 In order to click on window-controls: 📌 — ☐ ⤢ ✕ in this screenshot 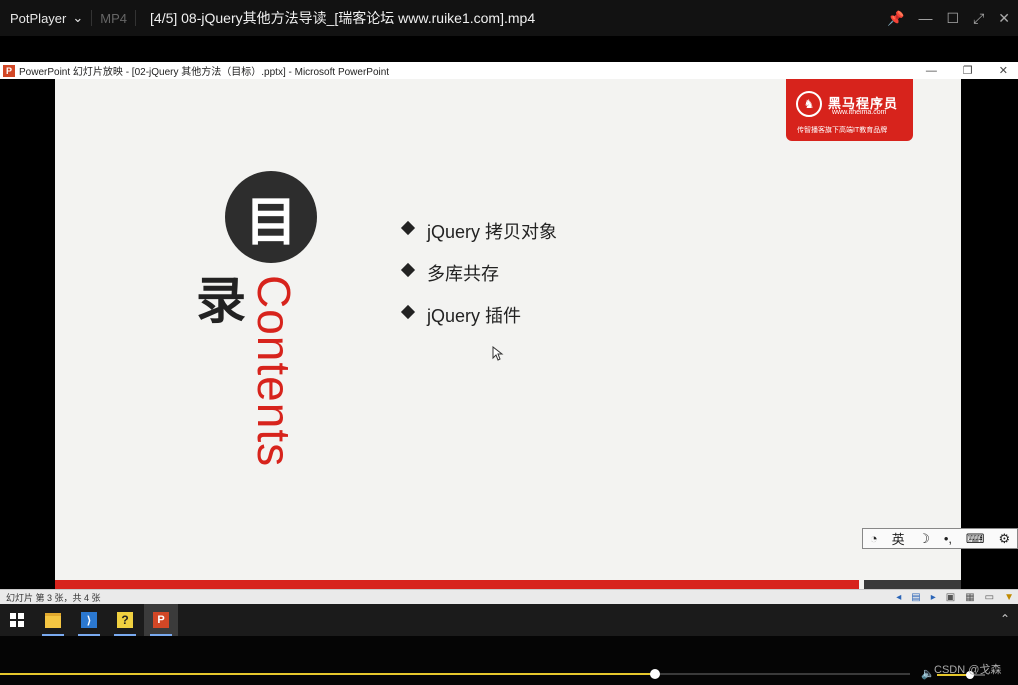, I will do `click(948, 18)`.